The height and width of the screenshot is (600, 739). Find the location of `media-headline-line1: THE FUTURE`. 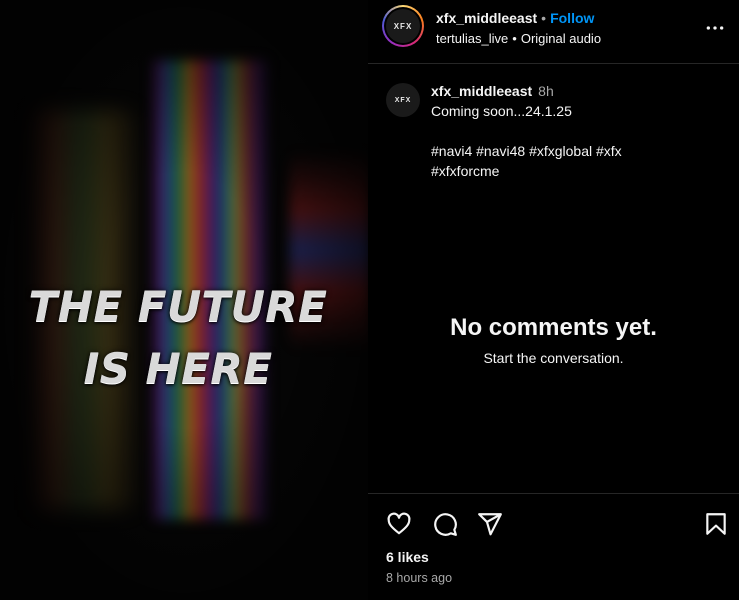

media-headline-line1: THE FUTURE is located at coordinates (178, 306).